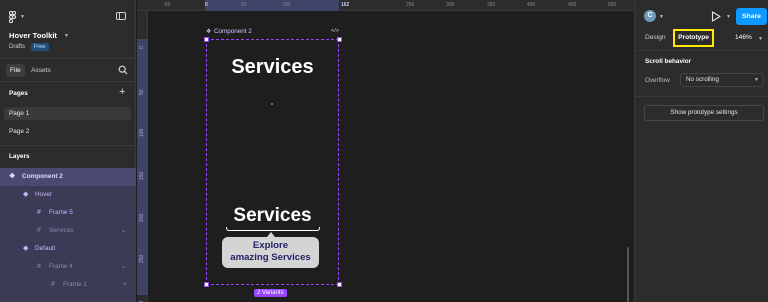  What do you see at coordinates (270, 293) in the screenshot?
I see `variants-badge: 2 Variants` at bounding box center [270, 293].